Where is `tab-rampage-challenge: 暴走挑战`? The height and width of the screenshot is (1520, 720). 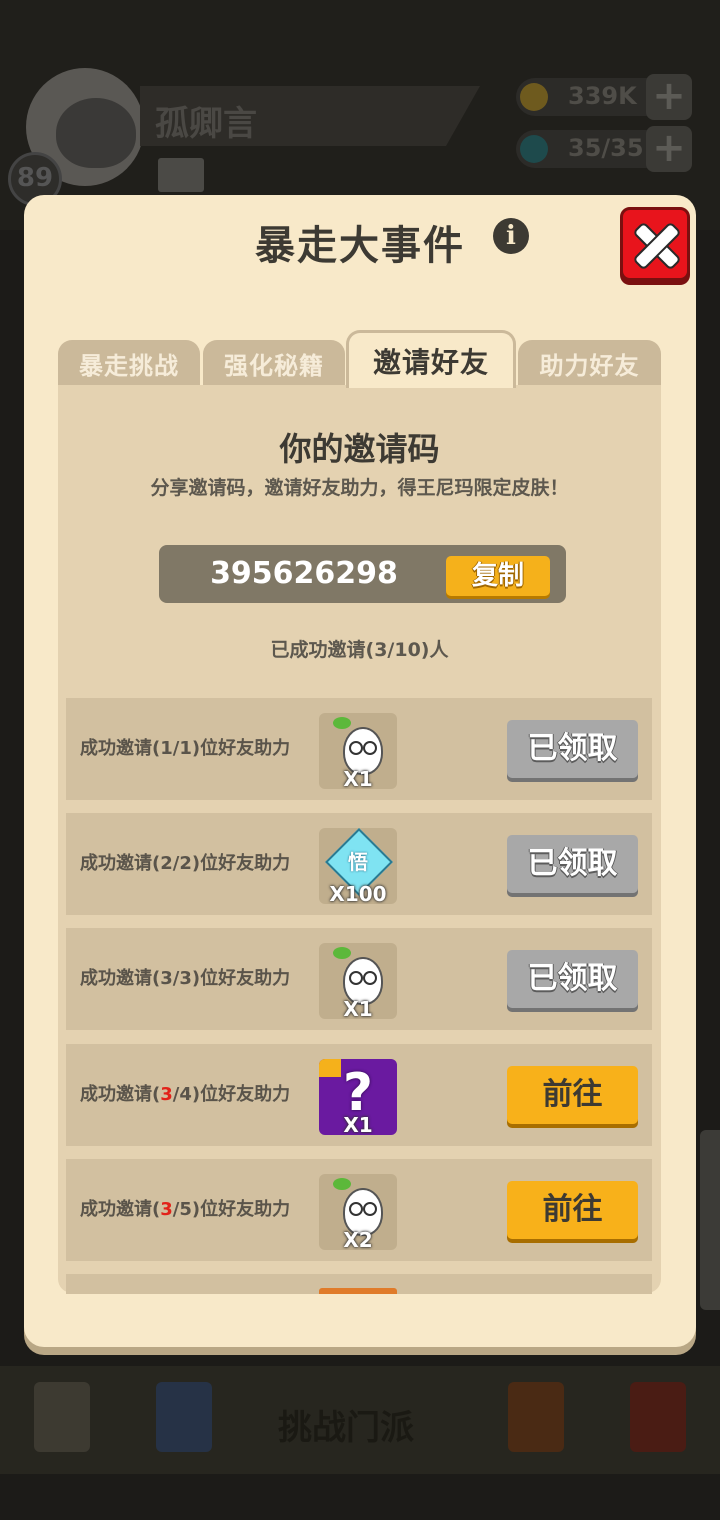
tab-rampage-challenge: 暴走挑战 is located at coordinates (129, 363).